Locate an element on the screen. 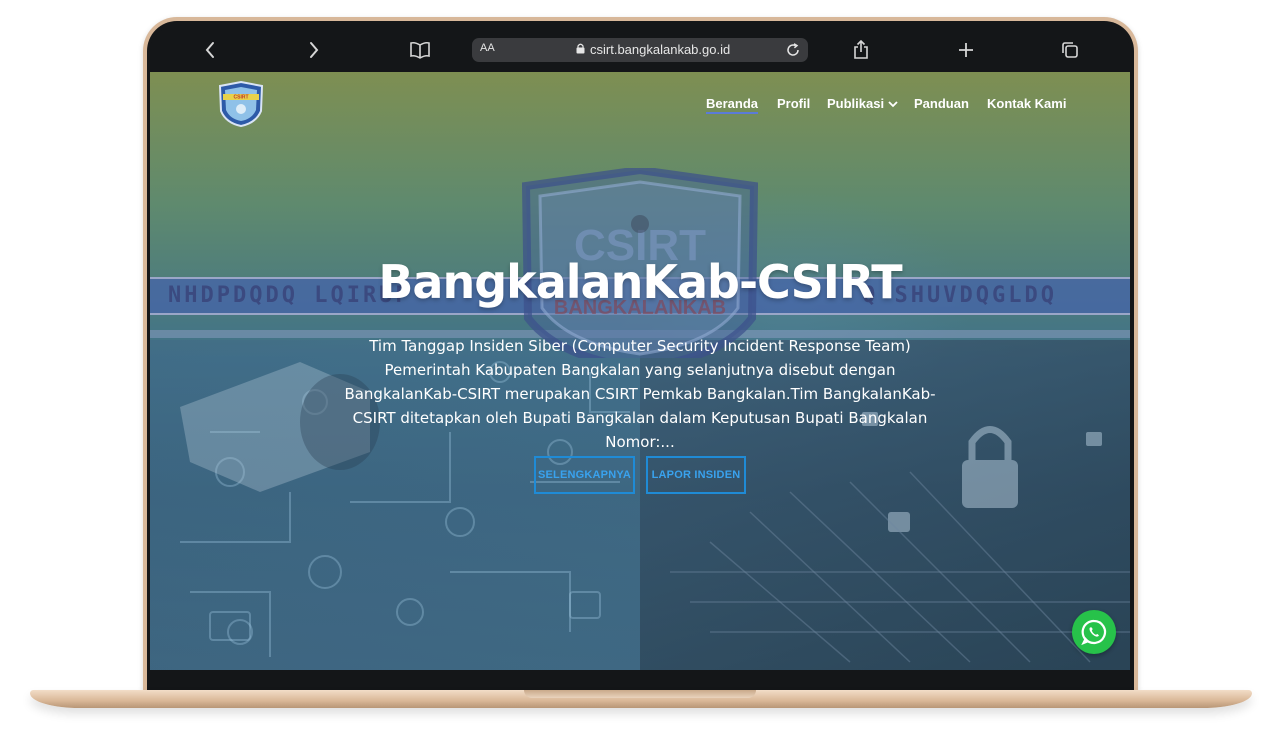  book-icon is located at coordinates (420, 50).